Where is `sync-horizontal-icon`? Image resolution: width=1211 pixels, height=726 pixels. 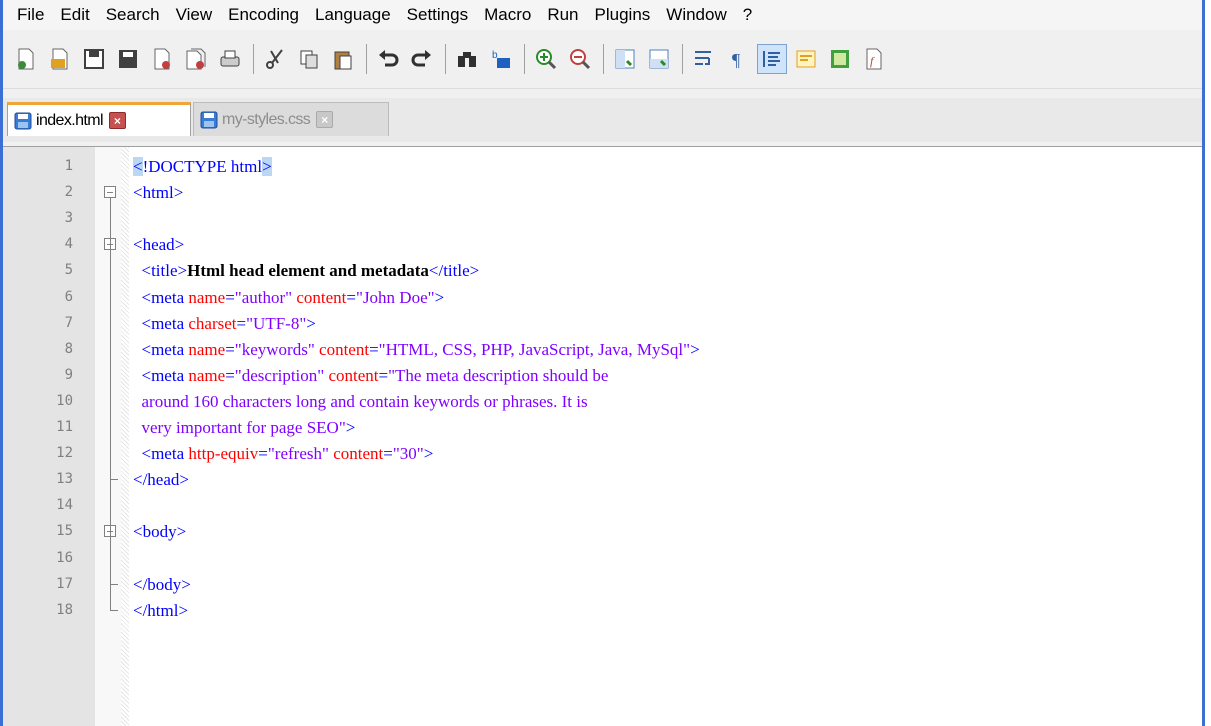
sync-horizontal-icon is located at coordinates (659, 59).